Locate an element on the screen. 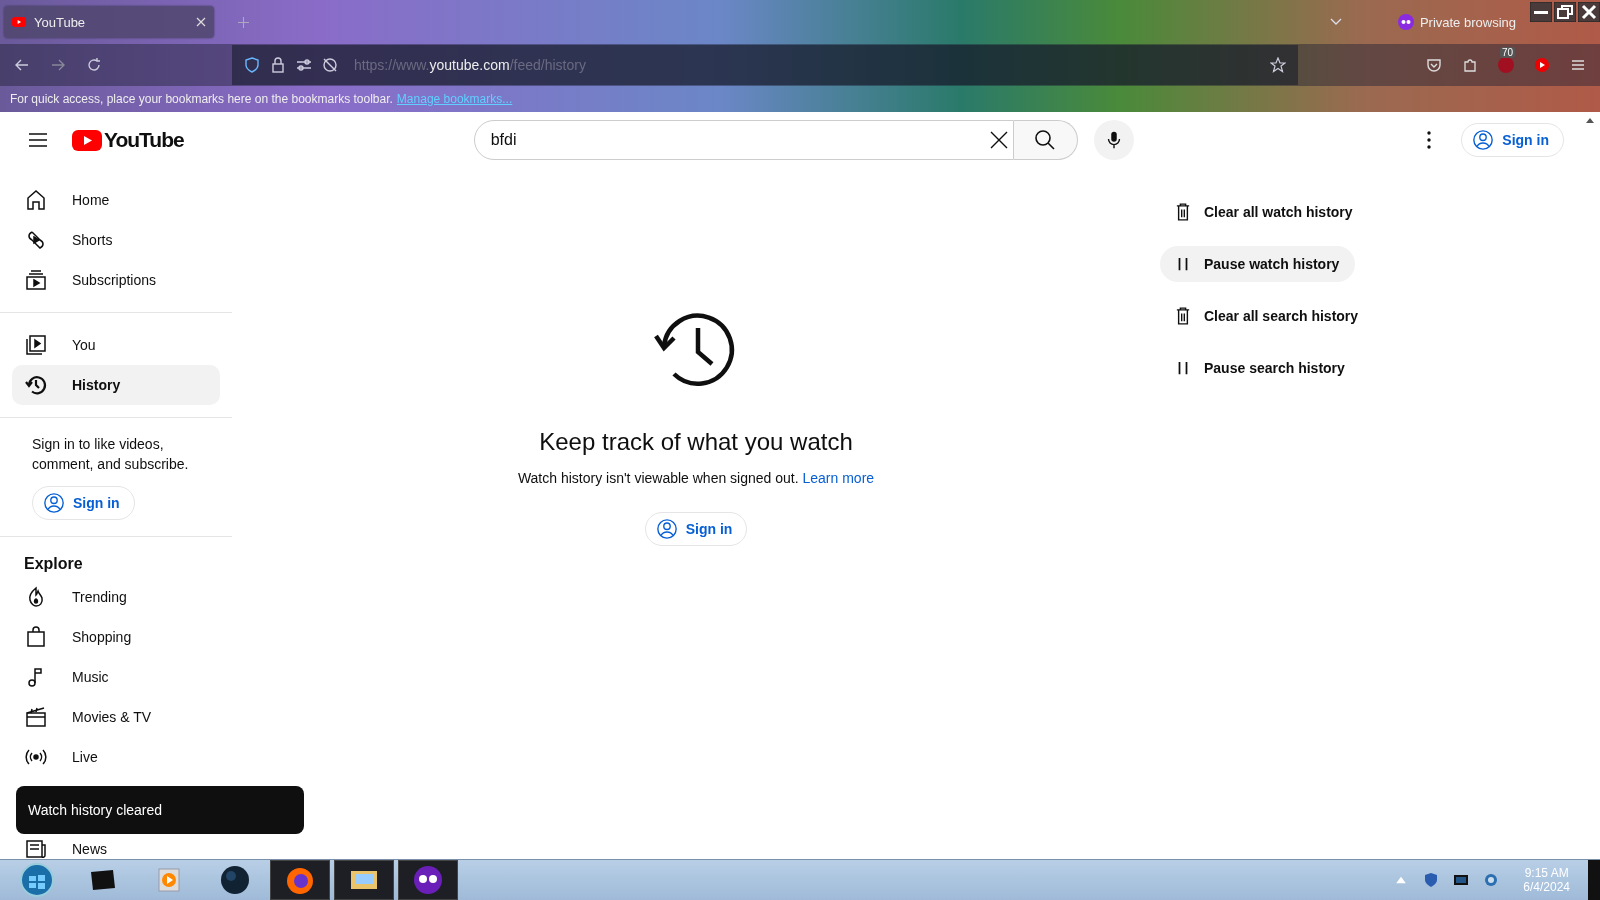 The image size is (1600, 900). history-icon is located at coordinates (36, 385).